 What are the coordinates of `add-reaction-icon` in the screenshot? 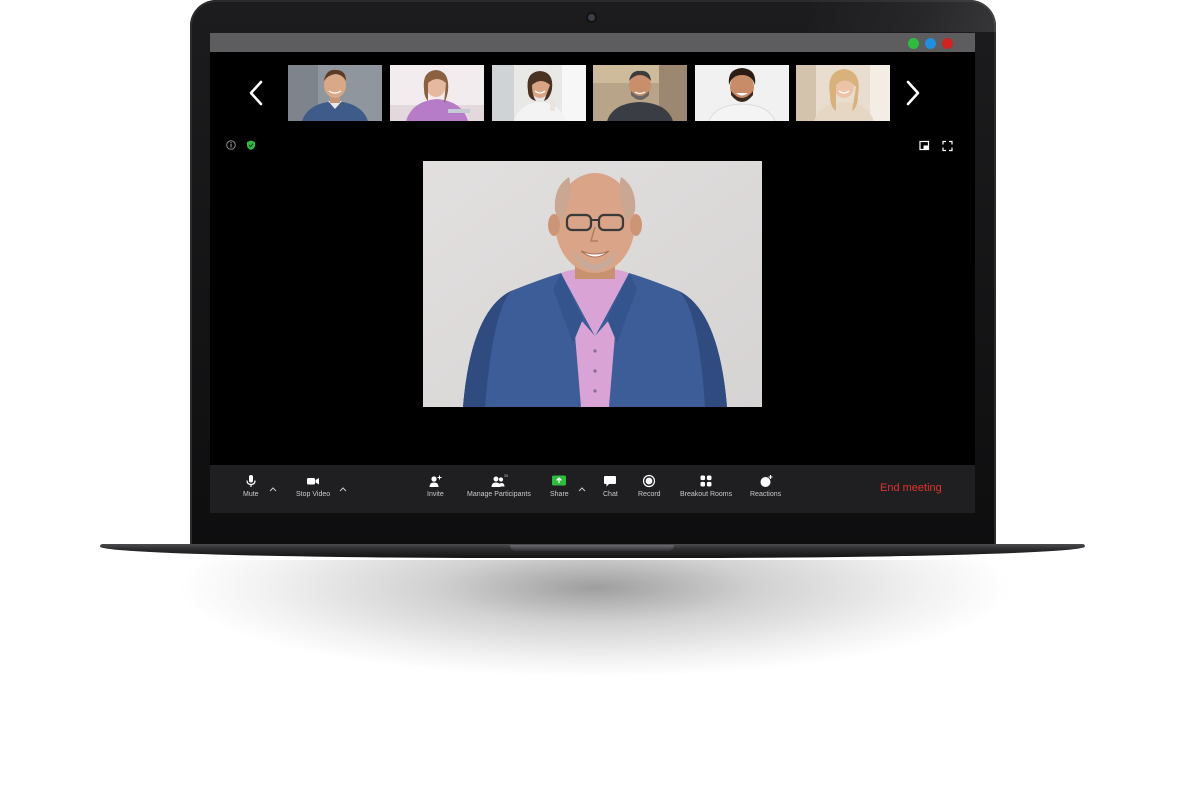 It's located at (766, 481).